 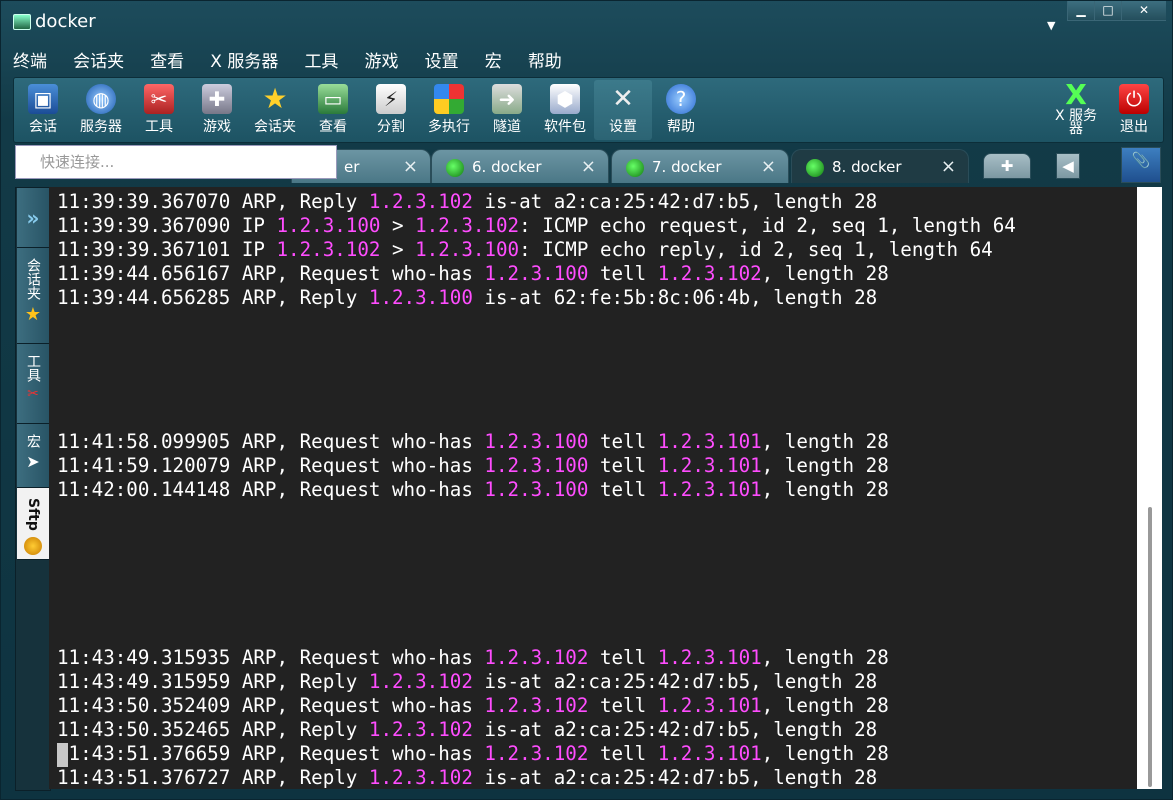 I want to click on sidebar-item-macros: 宏 ➤, so click(x=33, y=456).